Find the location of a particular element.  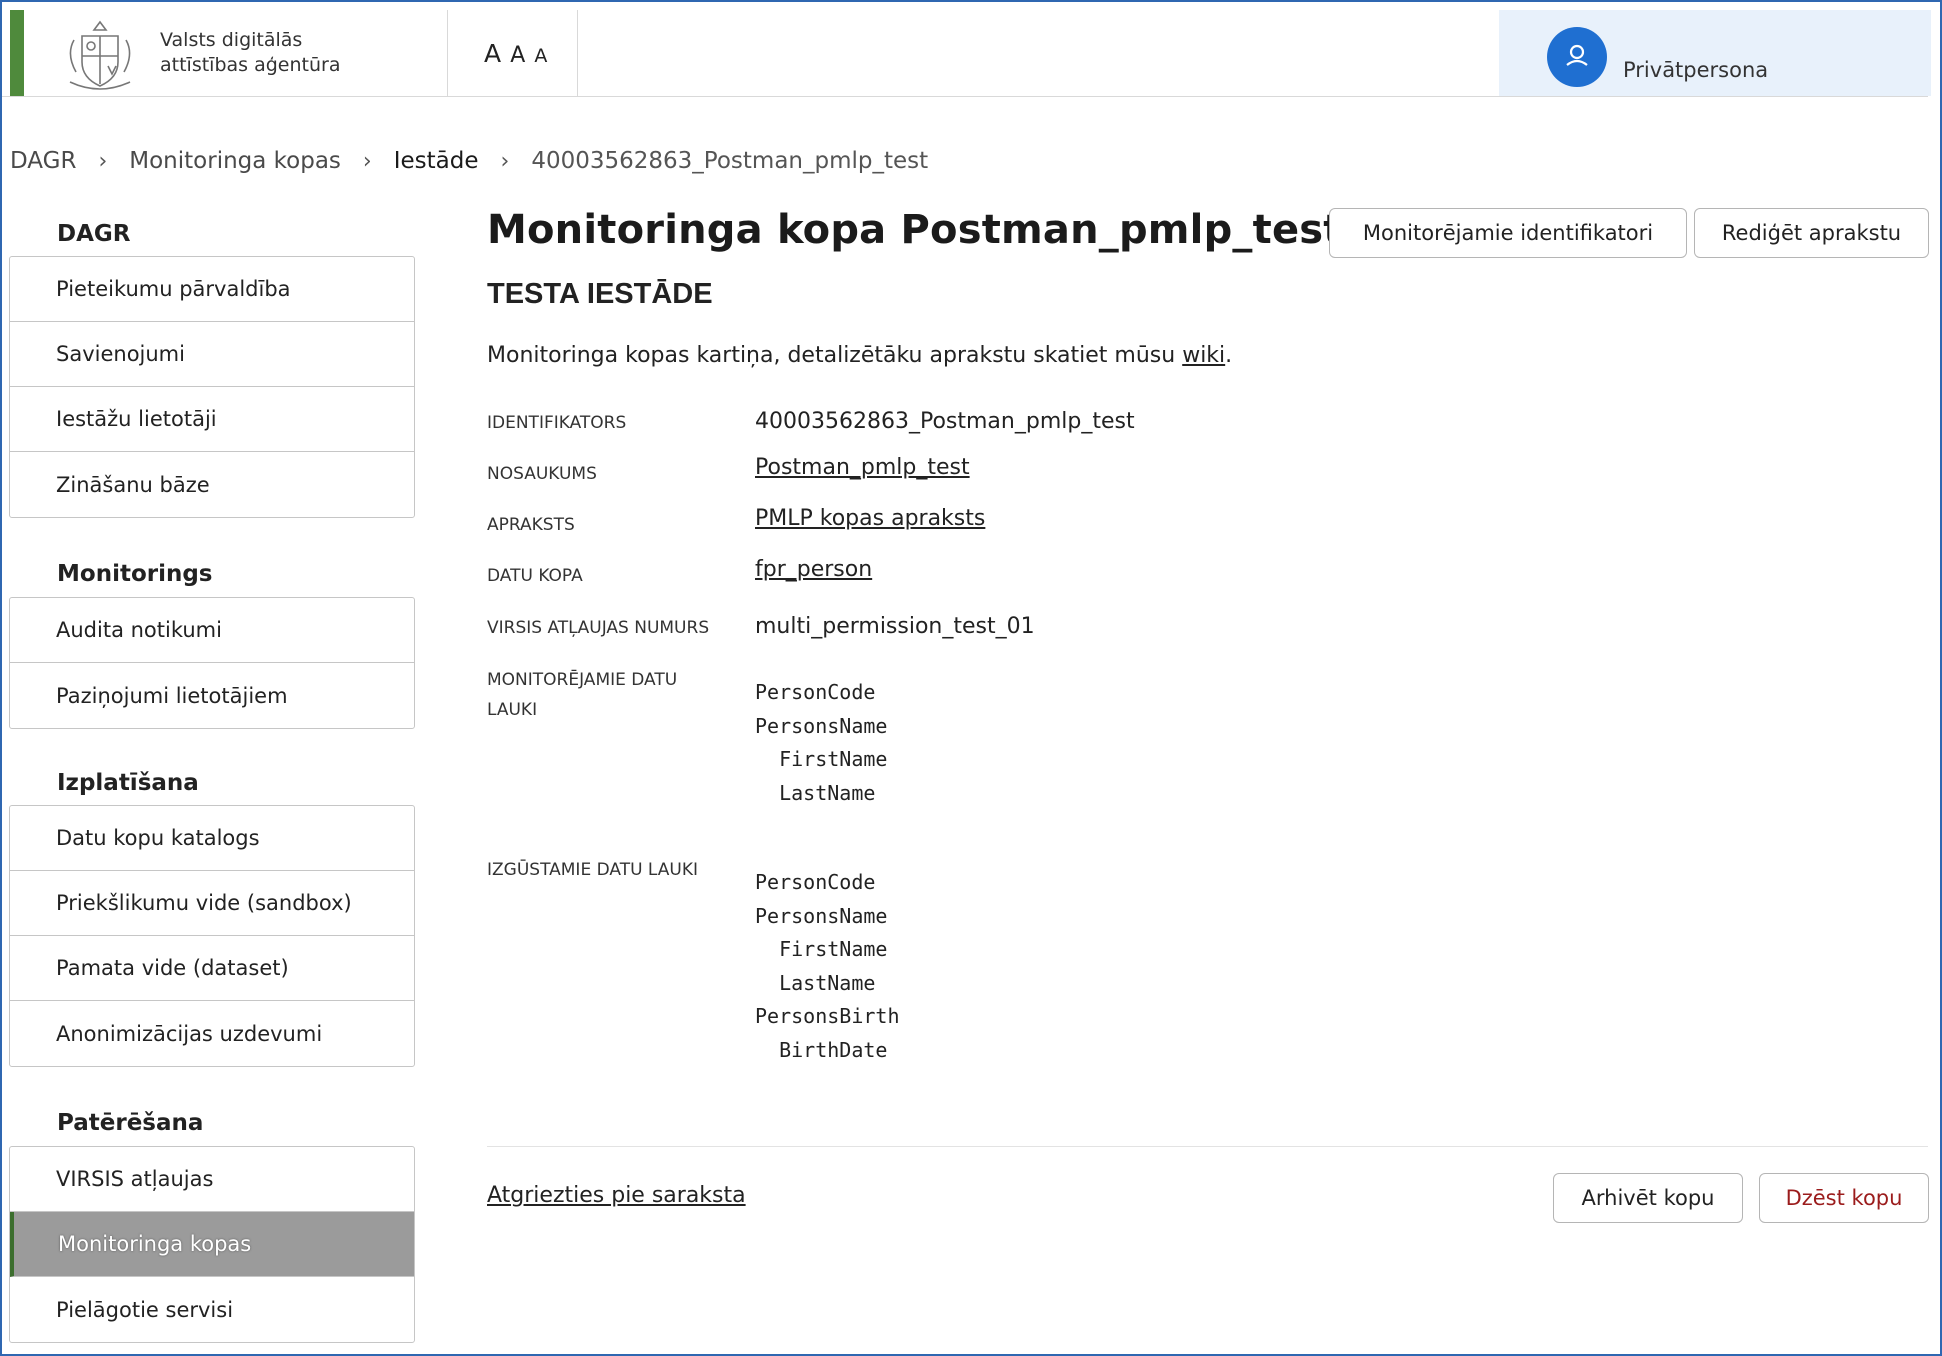

coat-of-arms-icon is located at coordinates (100, 56).